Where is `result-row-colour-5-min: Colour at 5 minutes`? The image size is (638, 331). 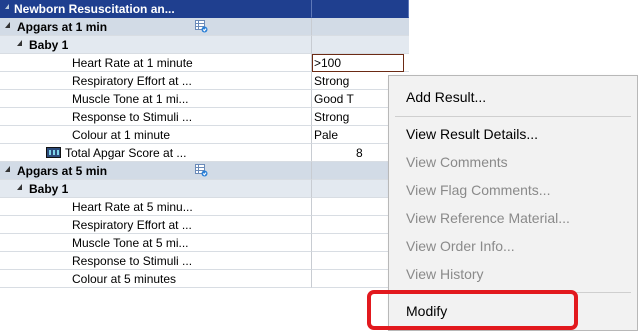 result-row-colour-5-min: Colour at 5 minutes is located at coordinates (204, 279).